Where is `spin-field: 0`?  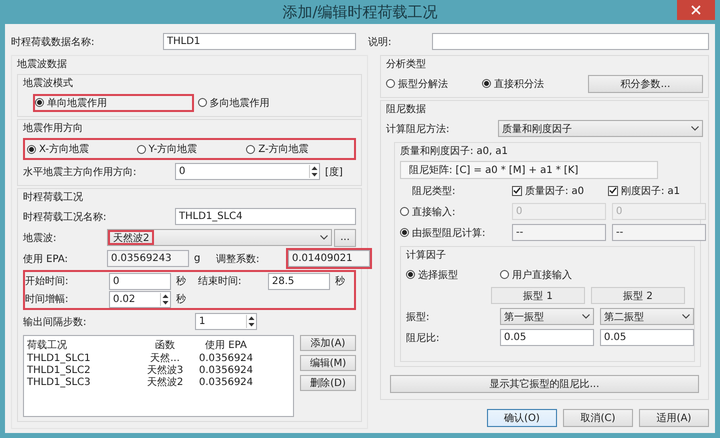 spin-field: 0 is located at coordinates (247, 171).